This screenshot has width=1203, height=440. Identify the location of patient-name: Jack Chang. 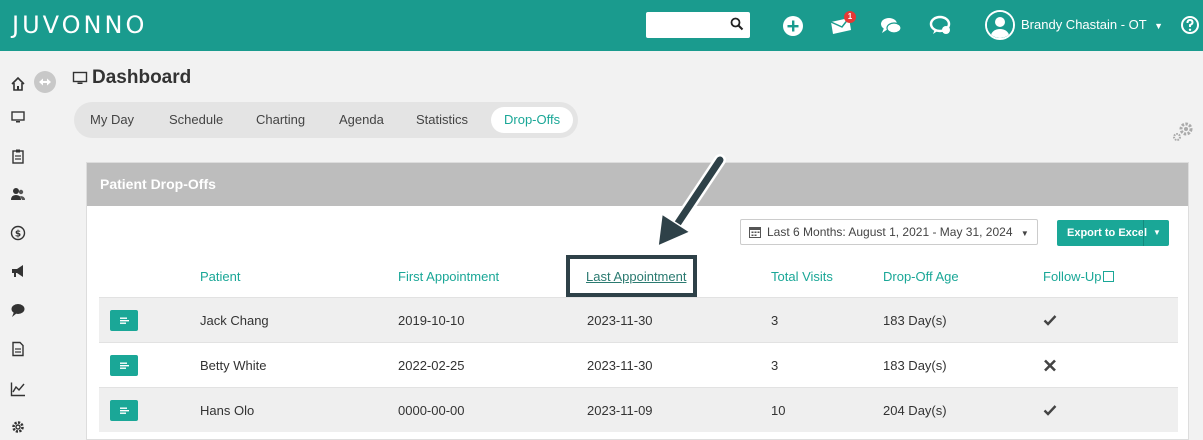
(234, 320).